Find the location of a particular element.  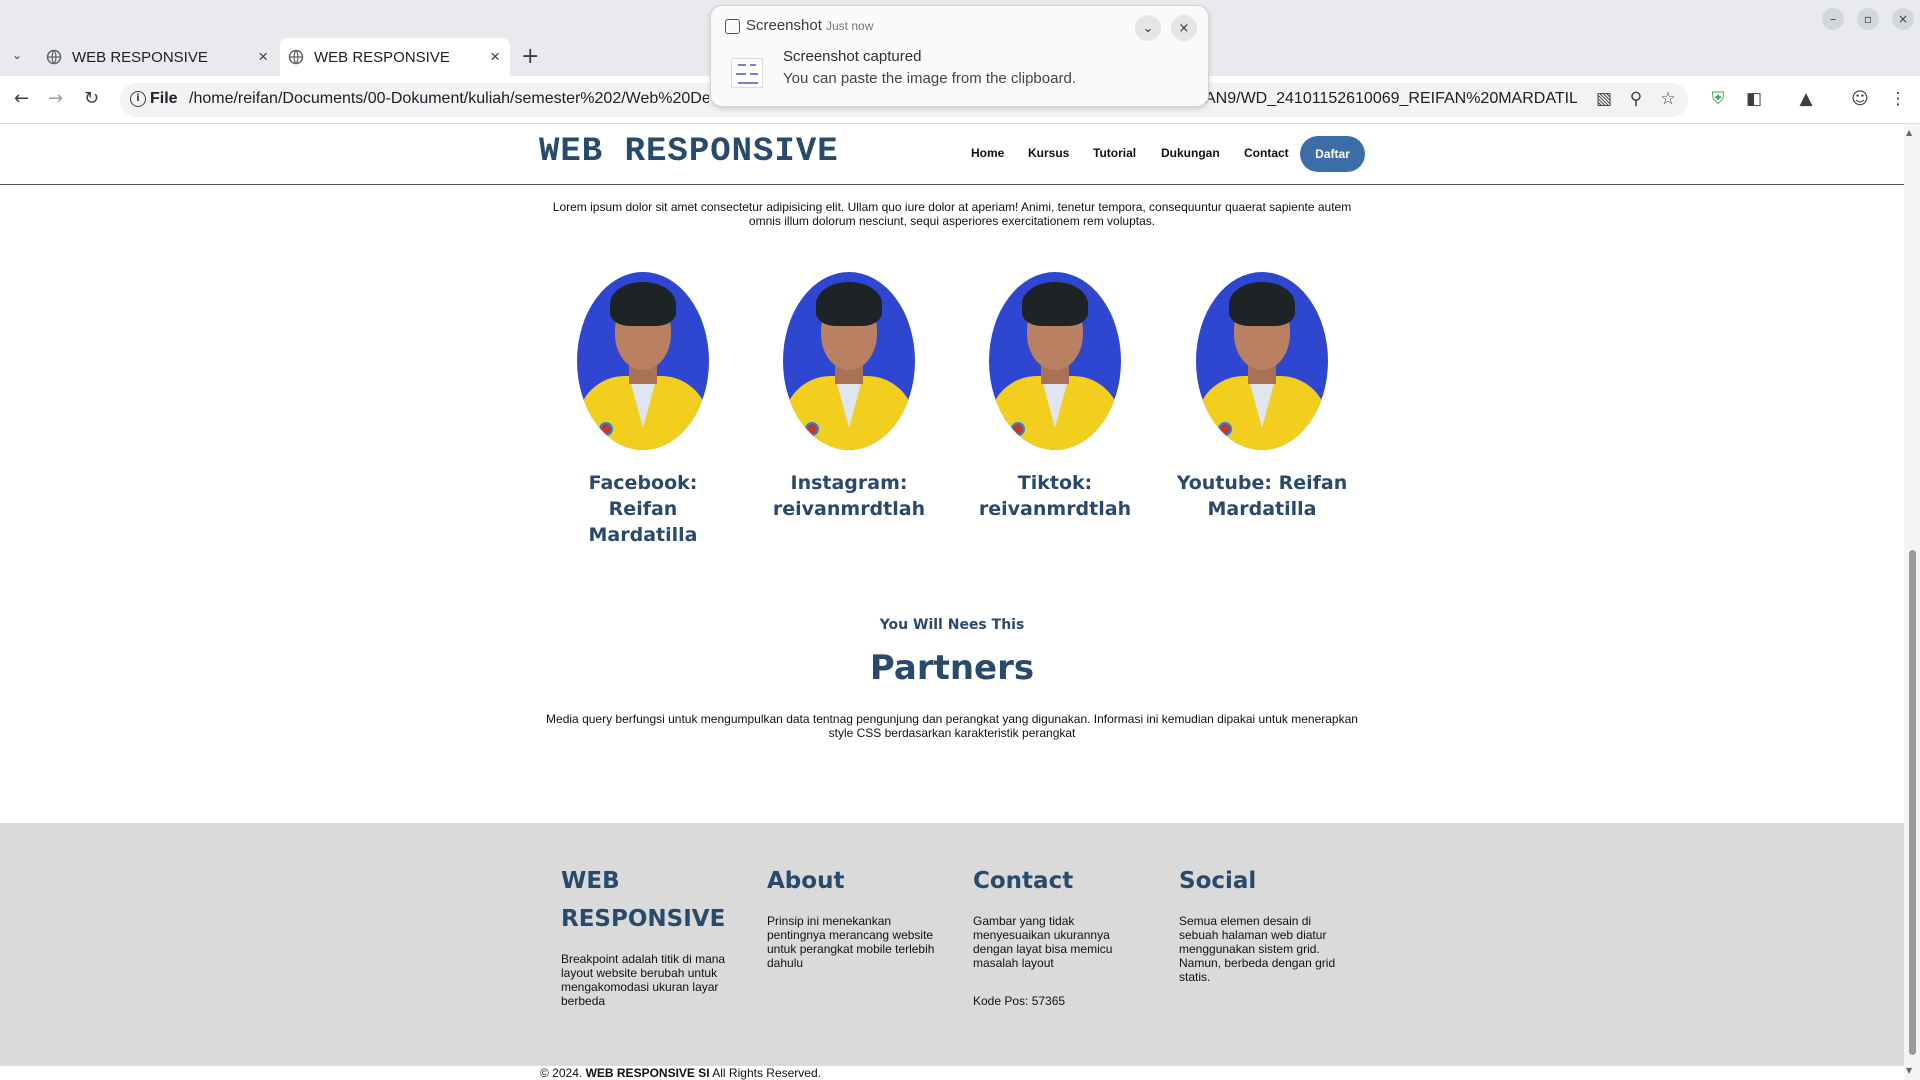

member-social-label: Facebook: Reifan Mardatilla is located at coordinates (643, 509).